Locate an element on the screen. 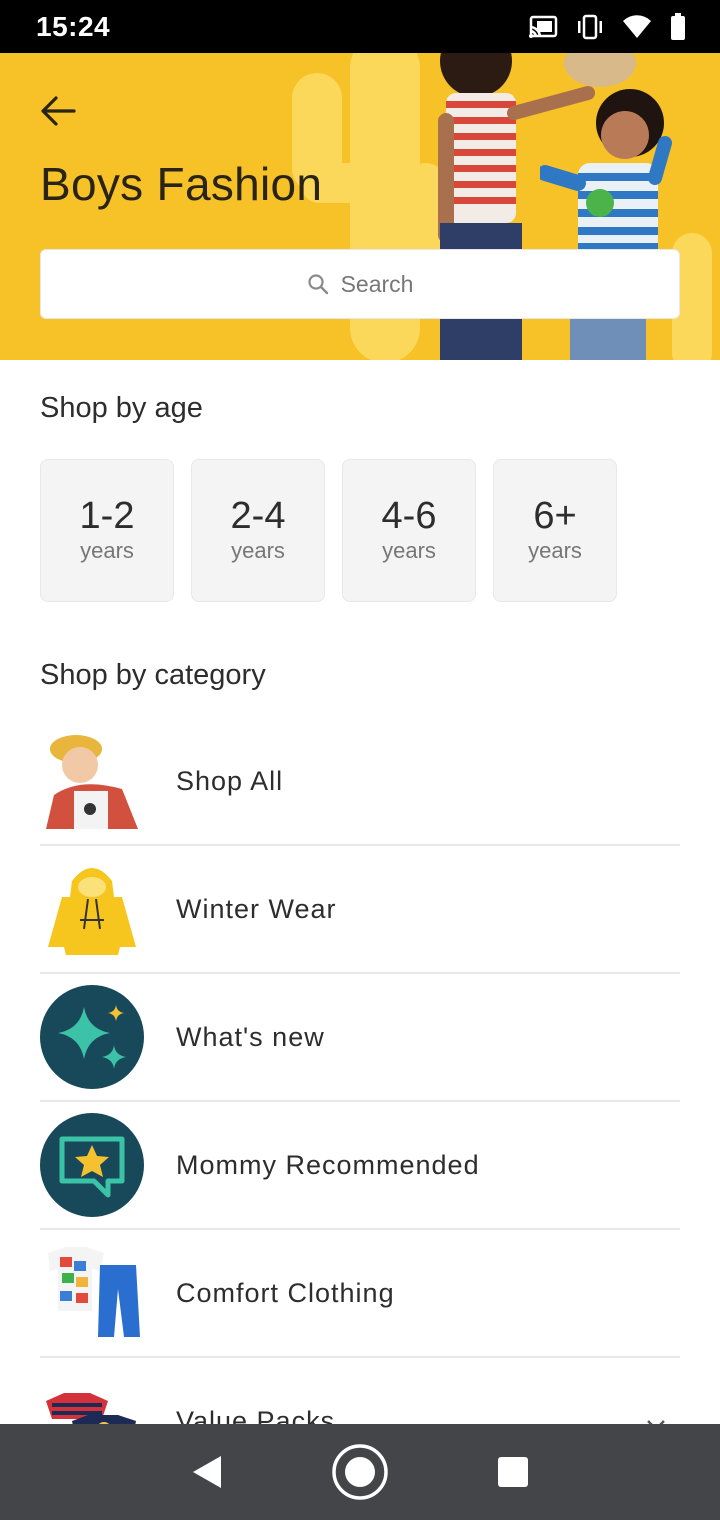  age-card-1-2: 1-2 years is located at coordinates (107, 530).